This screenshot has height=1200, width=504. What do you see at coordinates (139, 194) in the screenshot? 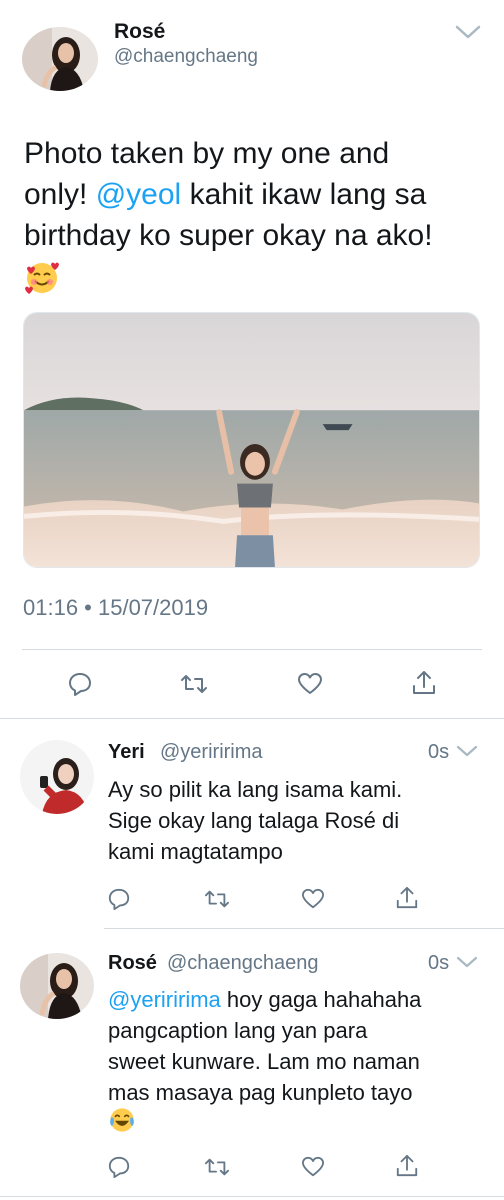
I see `mention-link: @yeol` at bounding box center [139, 194].